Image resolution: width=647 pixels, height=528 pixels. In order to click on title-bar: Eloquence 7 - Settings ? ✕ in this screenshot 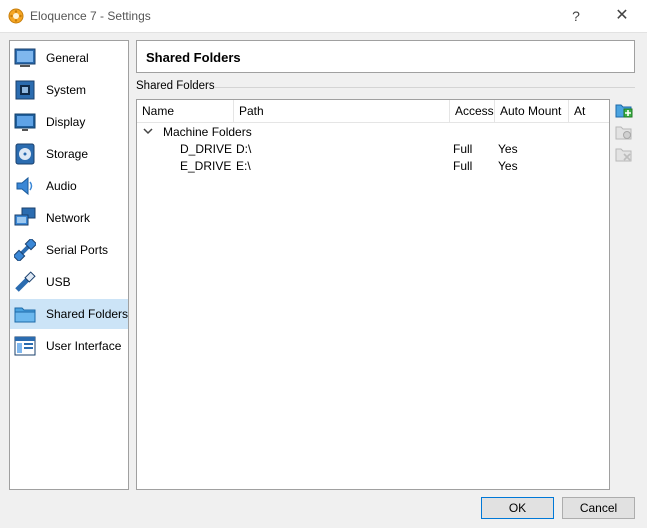, I will do `click(323, 16)`.